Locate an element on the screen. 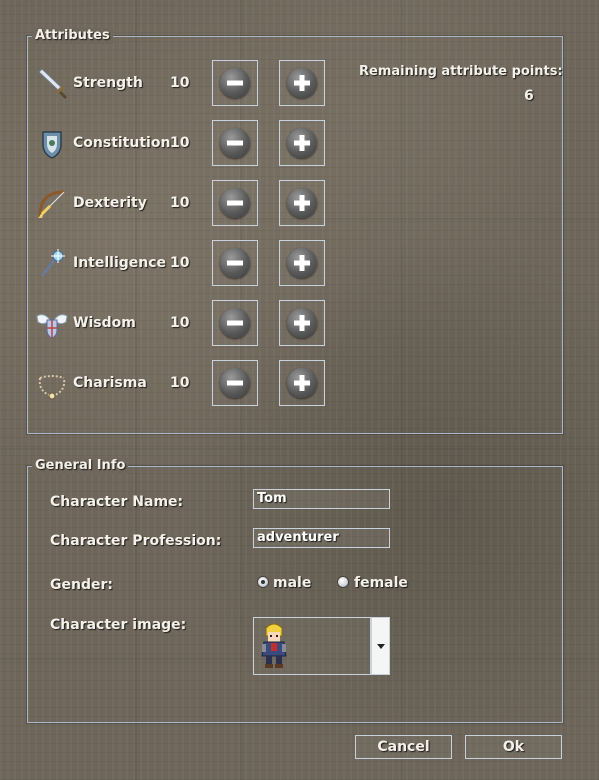  attribute-name: Charisma is located at coordinates (110, 383).